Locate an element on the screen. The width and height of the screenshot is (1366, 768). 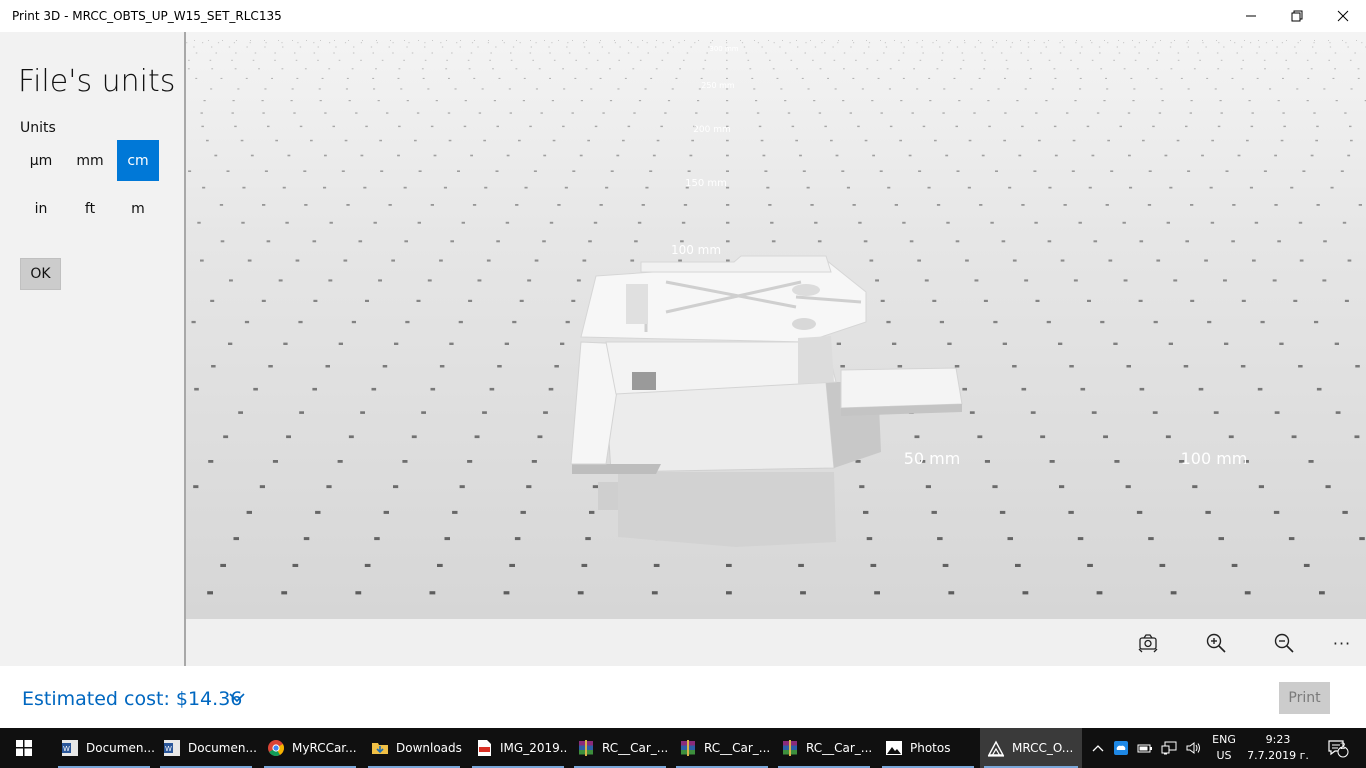
show-hidden-icons-button is located at coordinates (1098, 748).